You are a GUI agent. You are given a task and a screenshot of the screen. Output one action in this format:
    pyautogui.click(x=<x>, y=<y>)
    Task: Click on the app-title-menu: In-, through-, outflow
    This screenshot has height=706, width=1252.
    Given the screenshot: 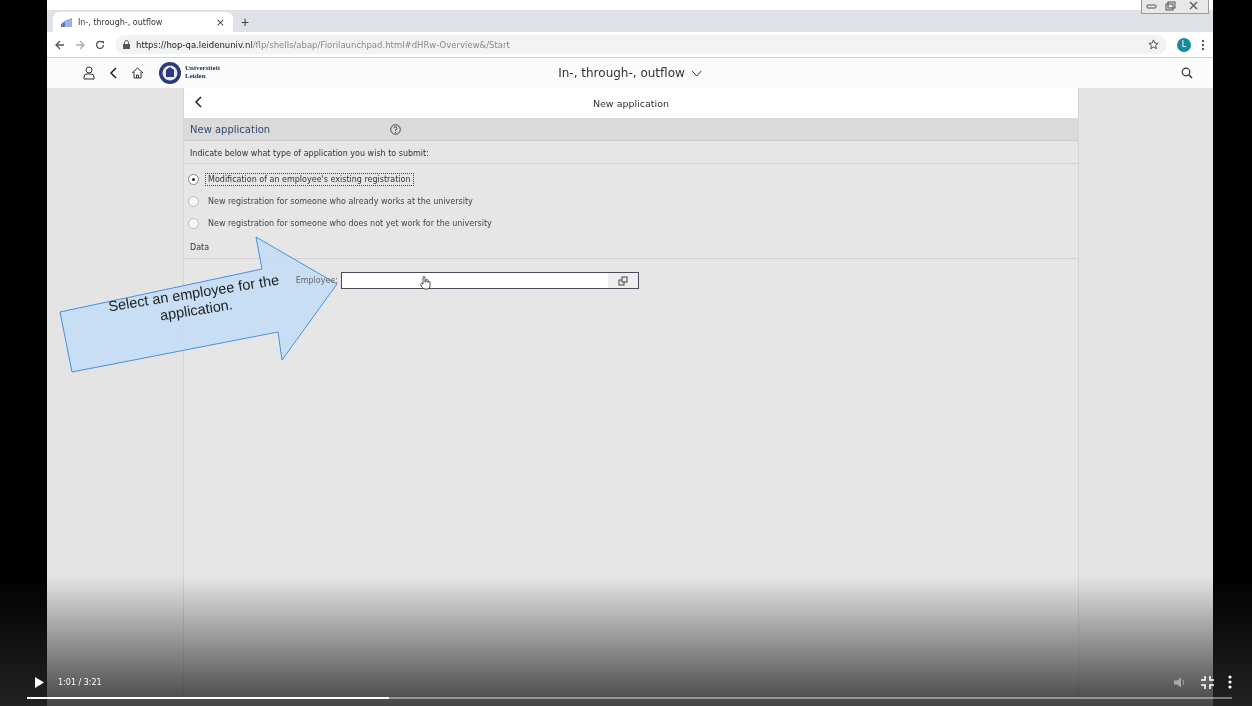 What is the action you would take?
    pyautogui.click(x=630, y=73)
    